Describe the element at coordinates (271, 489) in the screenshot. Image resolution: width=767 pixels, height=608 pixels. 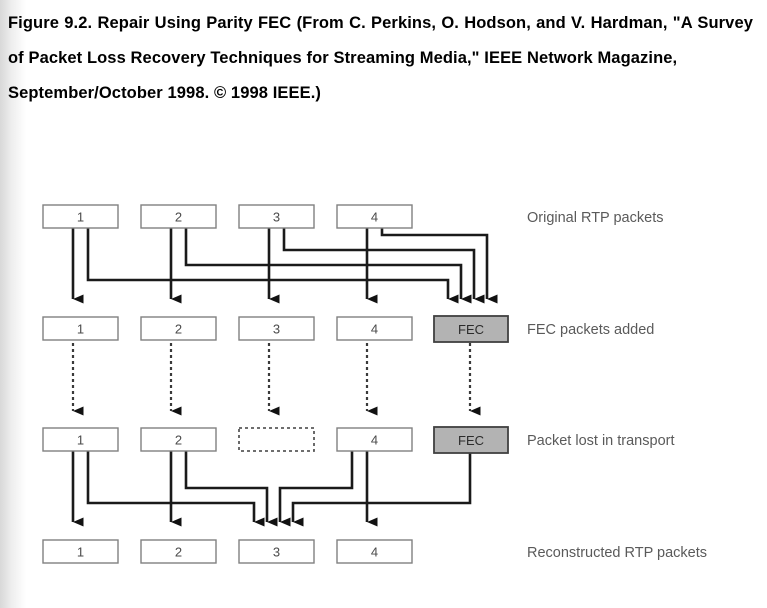
I see `edges-reconstruction` at that location.